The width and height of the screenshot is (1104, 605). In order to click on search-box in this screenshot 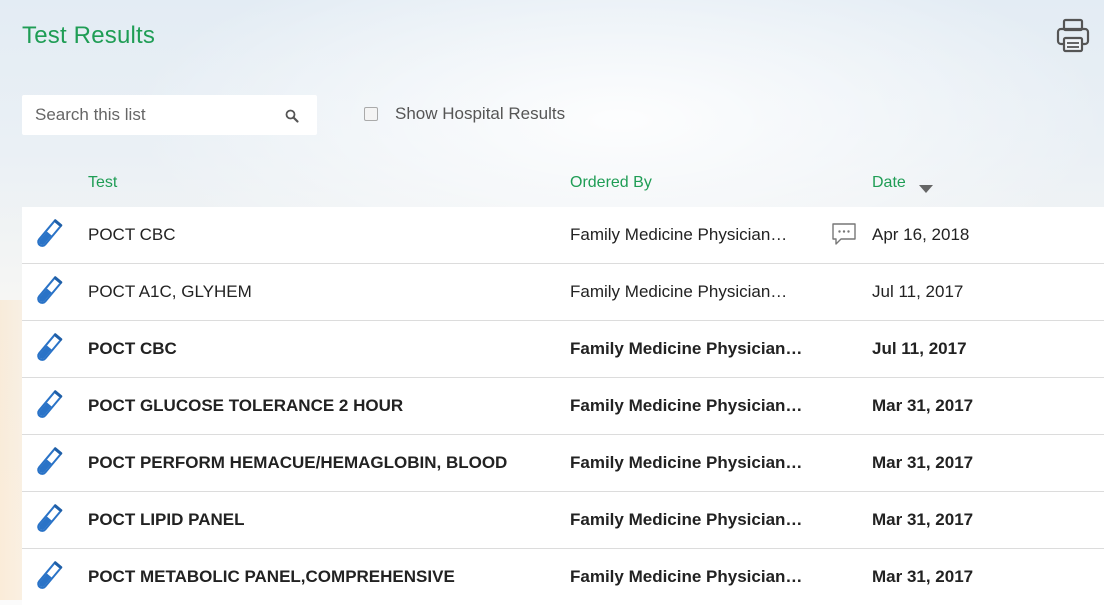, I will do `click(169, 115)`.